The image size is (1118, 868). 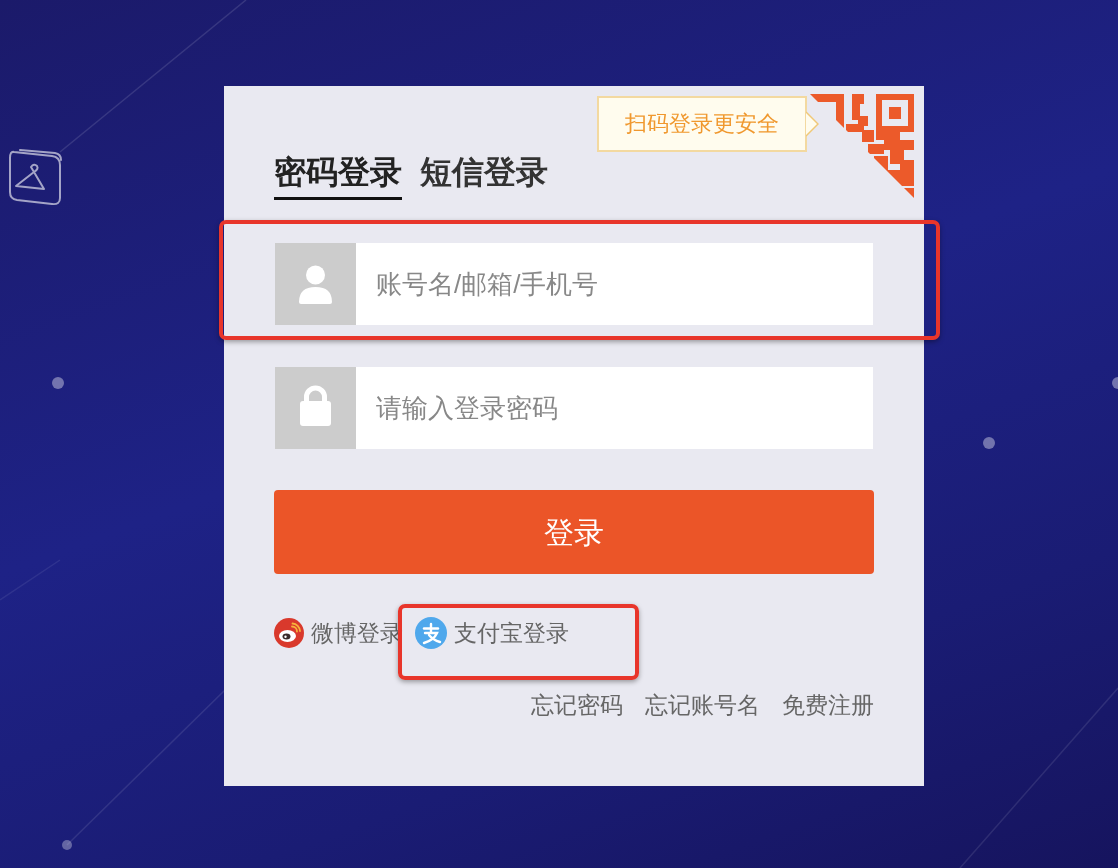 I want to click on qr-tooltip: 扫码登录更安全, so click(x=702, y=124).